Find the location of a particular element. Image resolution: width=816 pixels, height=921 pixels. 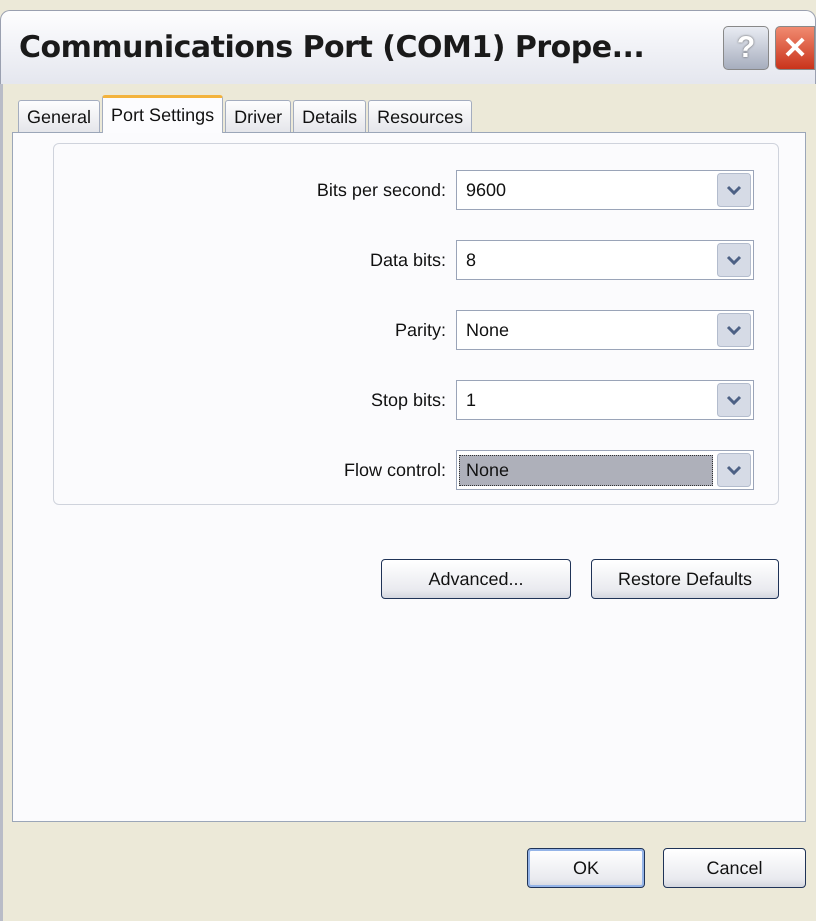

dropdown-value: 9600 is located at coordinates (486, 190).